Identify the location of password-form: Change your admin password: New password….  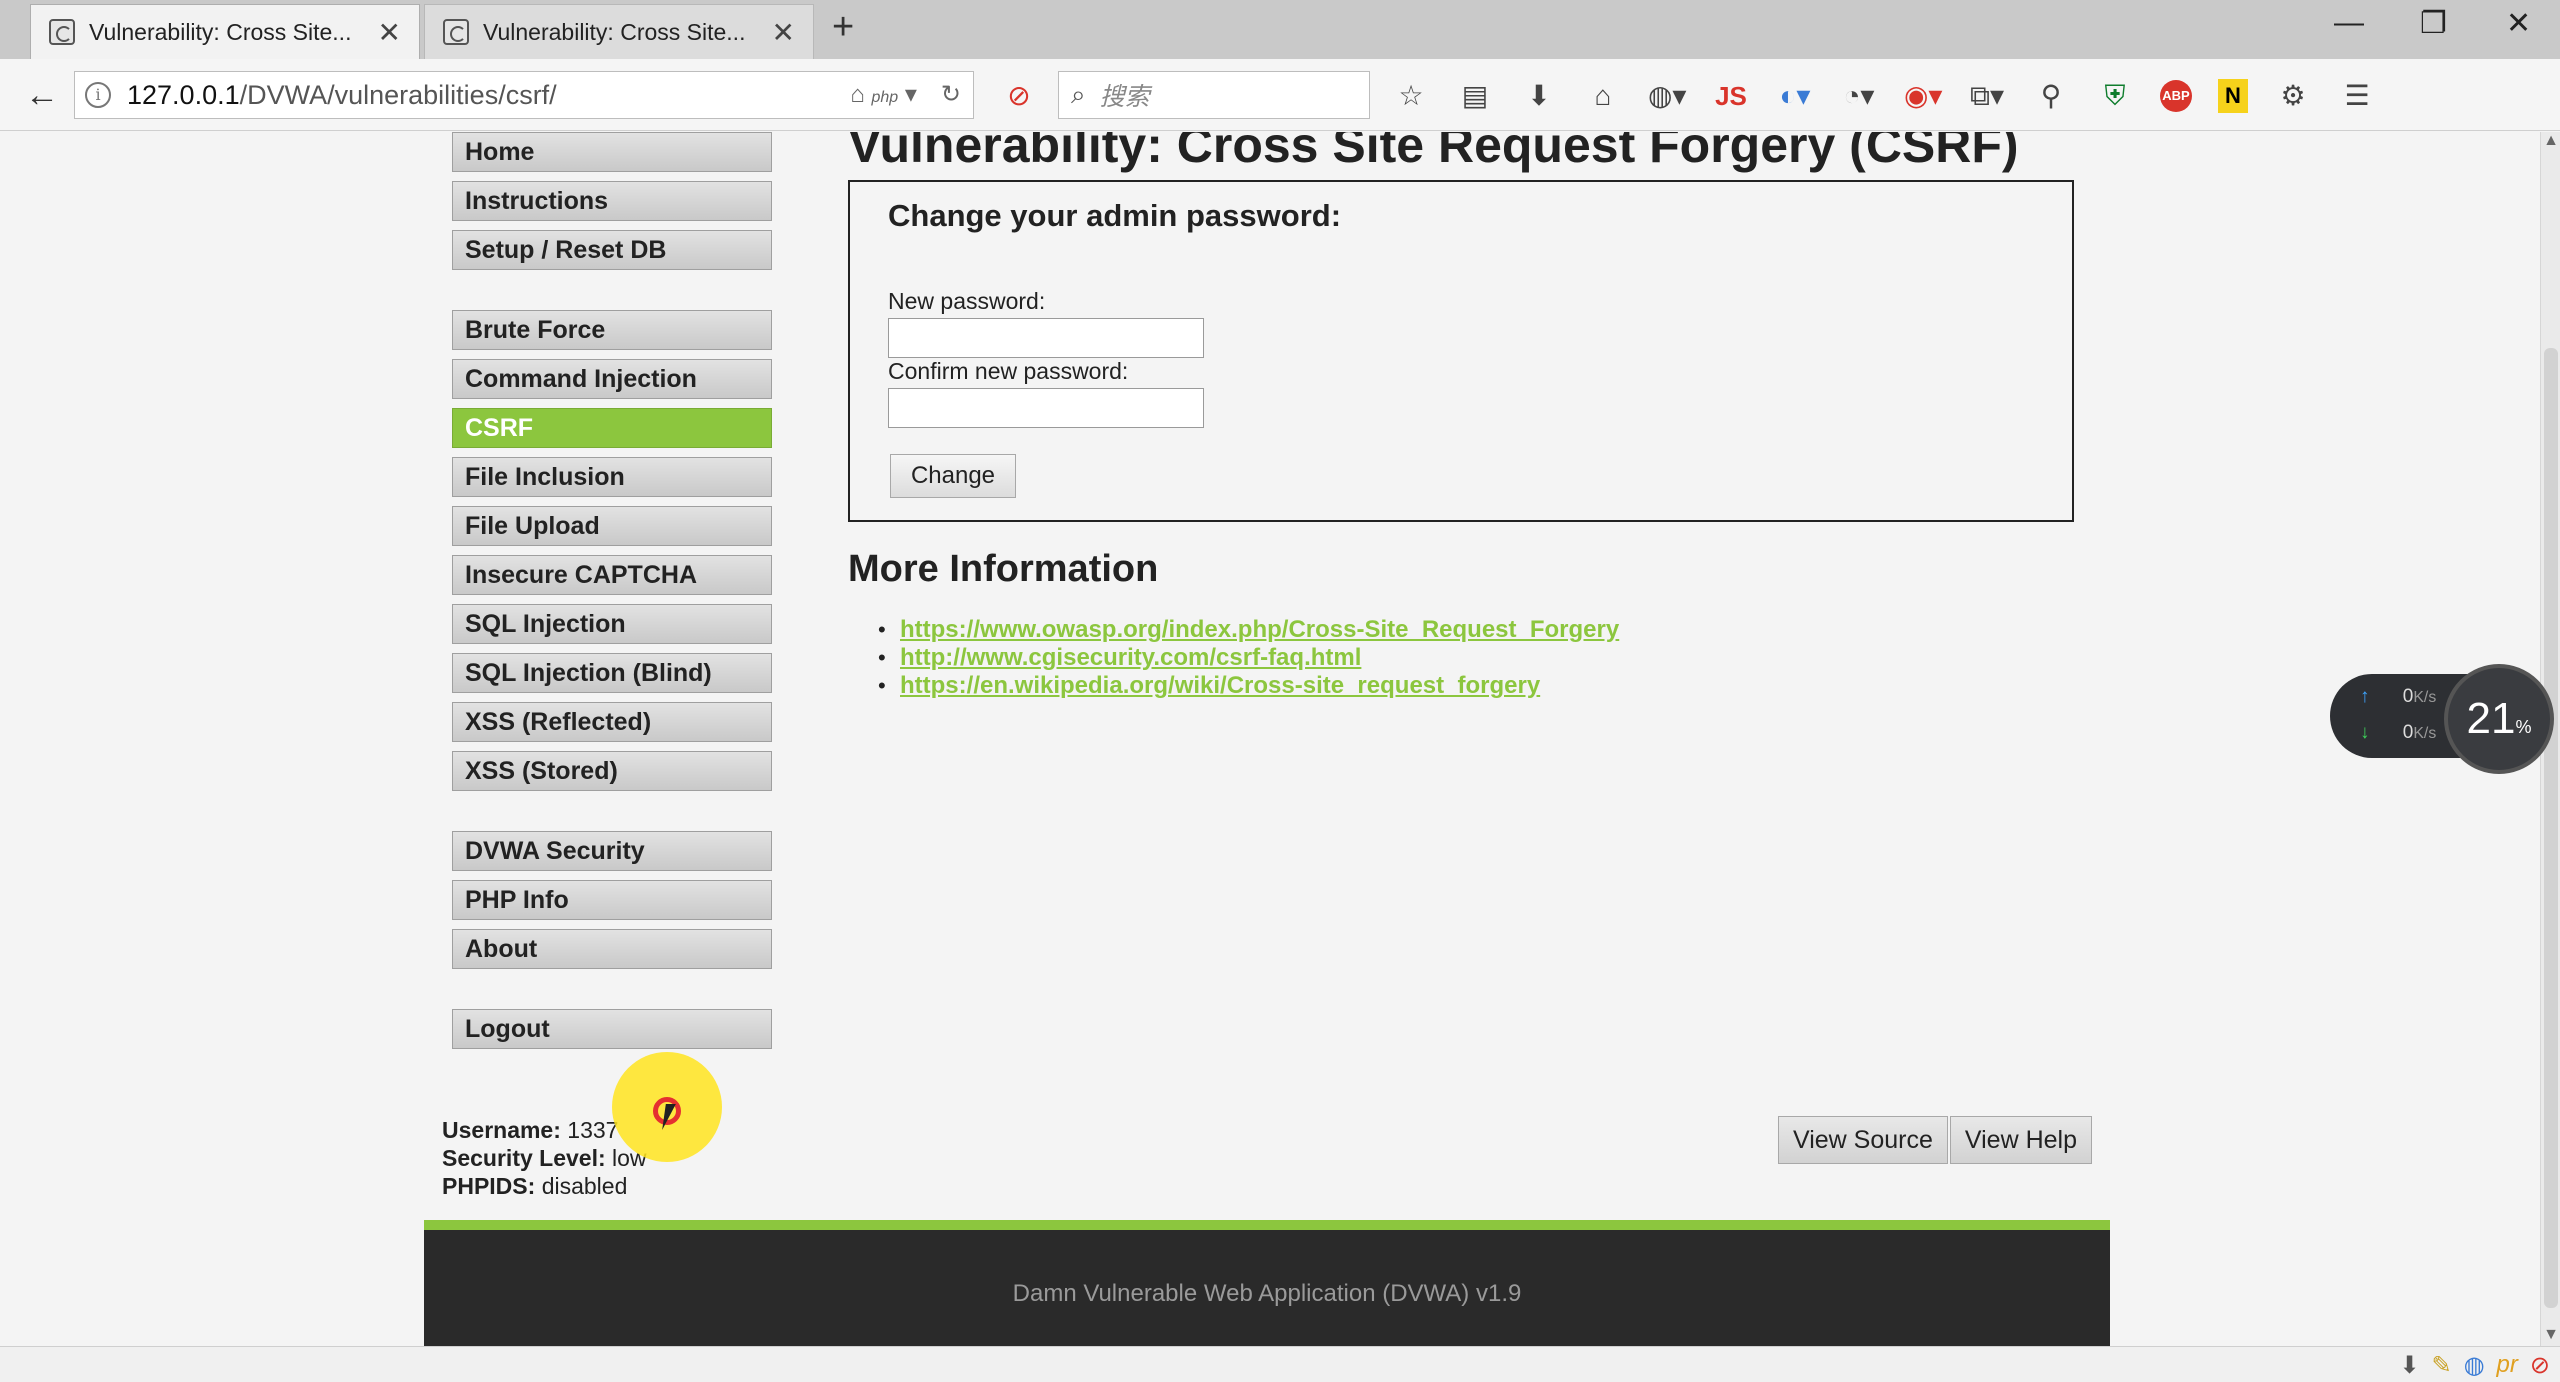
(1461, 351).